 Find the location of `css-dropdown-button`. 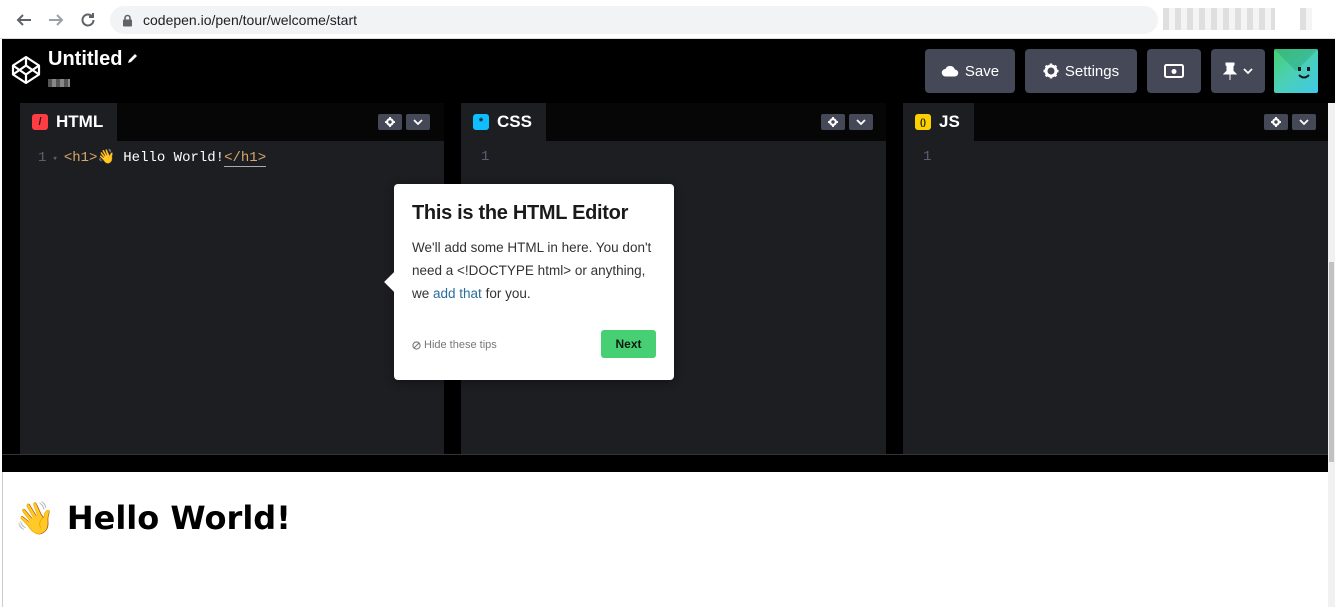

css-dropdown-button is located at coordinates (861, 122).